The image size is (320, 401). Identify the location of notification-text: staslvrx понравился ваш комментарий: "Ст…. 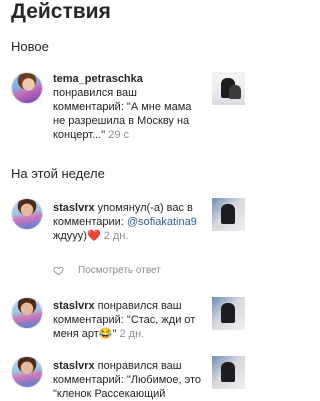
(124, 320).